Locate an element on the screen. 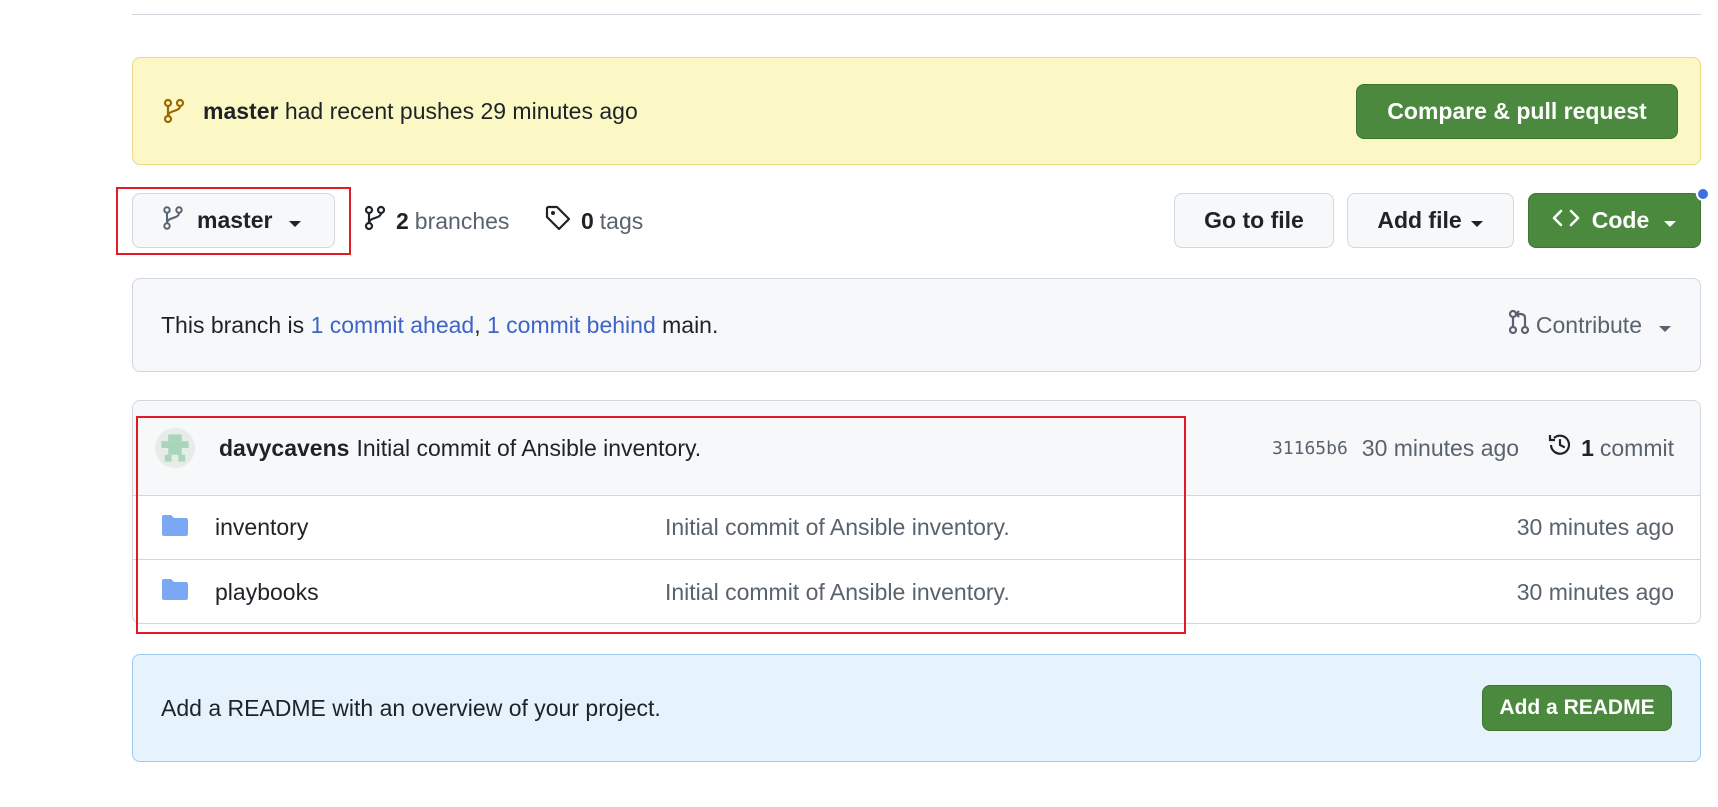  branches-count: 2 is located at coordinates (402, 220).